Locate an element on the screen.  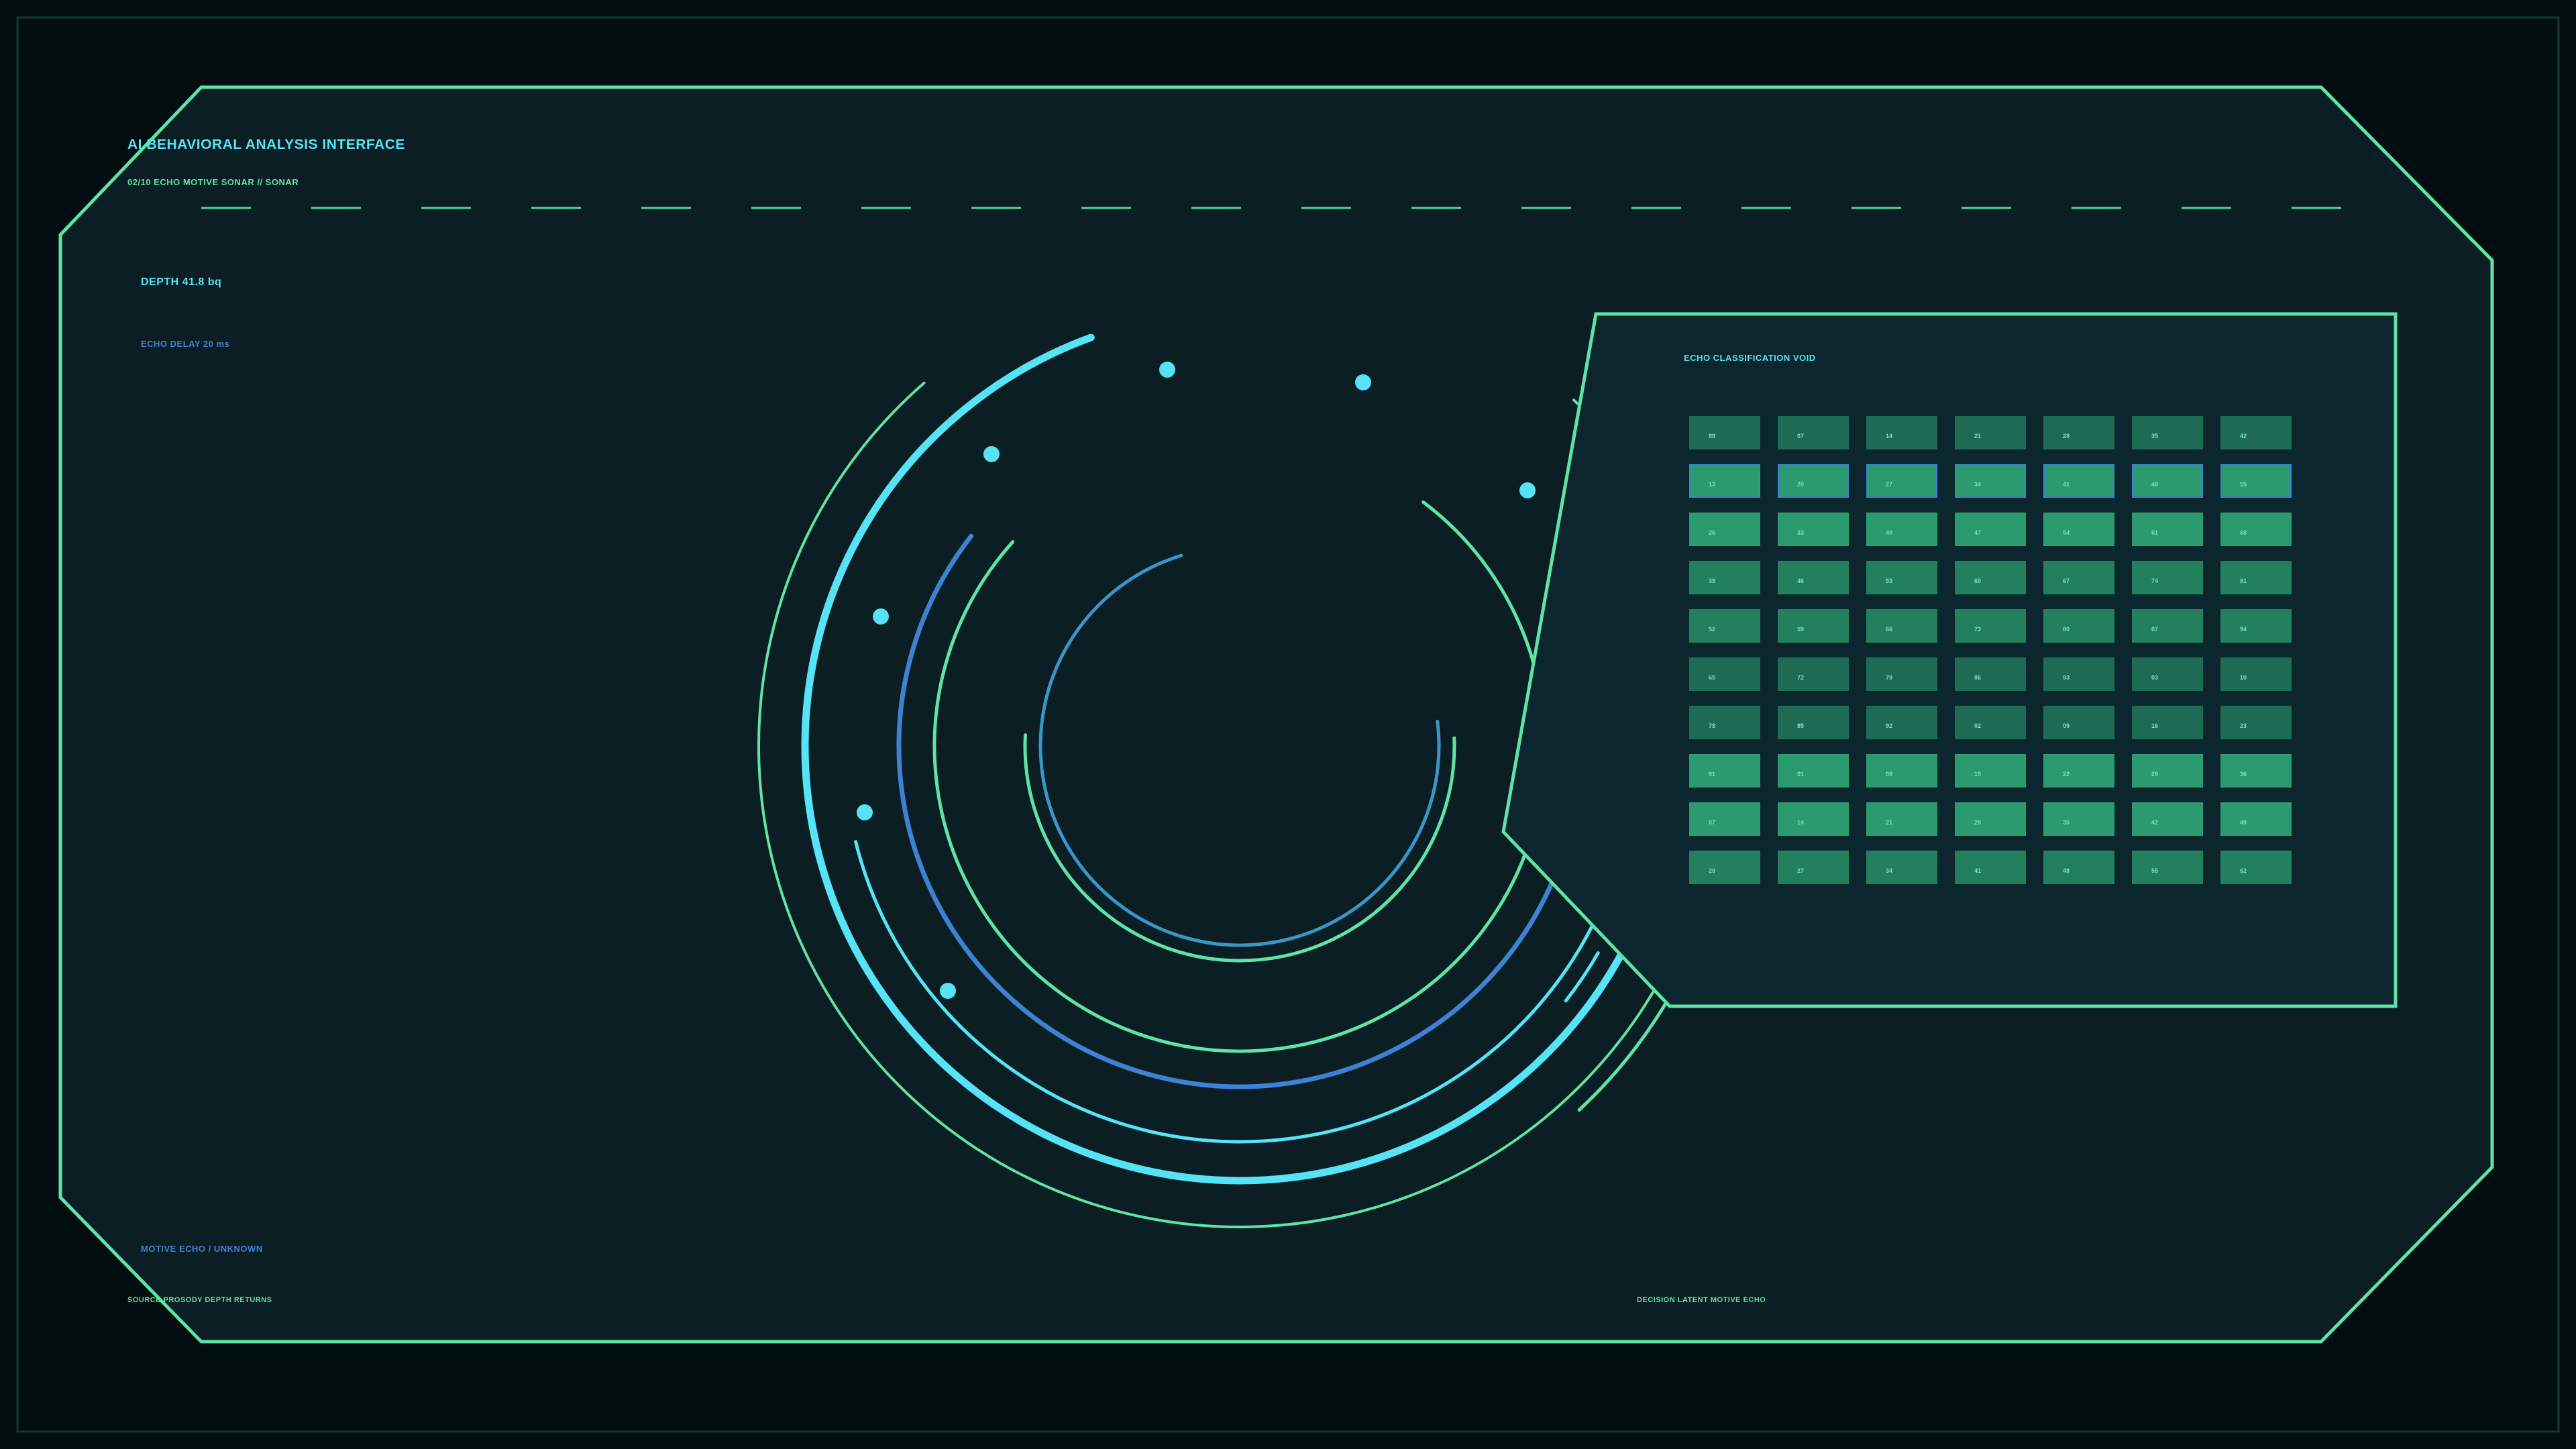
grid-cell-value: 86 is located at coordinates (1978, 677).